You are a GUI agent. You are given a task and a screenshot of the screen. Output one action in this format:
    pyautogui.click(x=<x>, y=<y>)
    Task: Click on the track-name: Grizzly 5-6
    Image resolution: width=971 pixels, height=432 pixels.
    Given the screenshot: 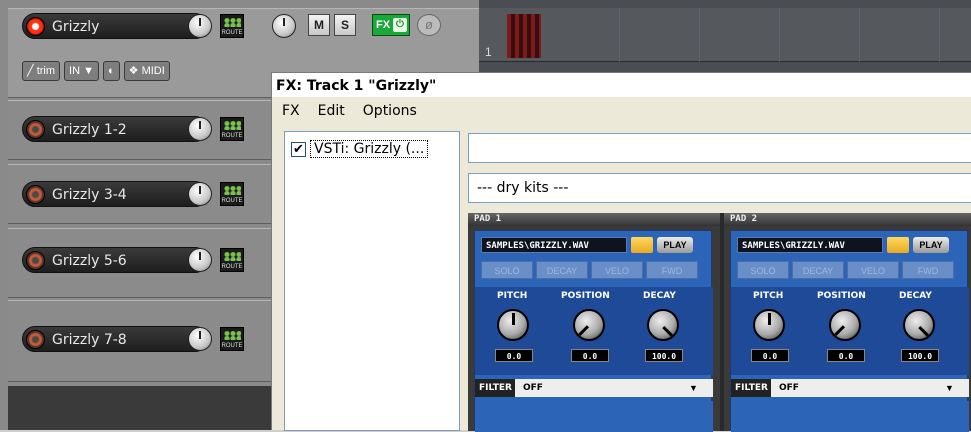 What is the action you would take?
    pyautogui.click(x=89, y=261)
    